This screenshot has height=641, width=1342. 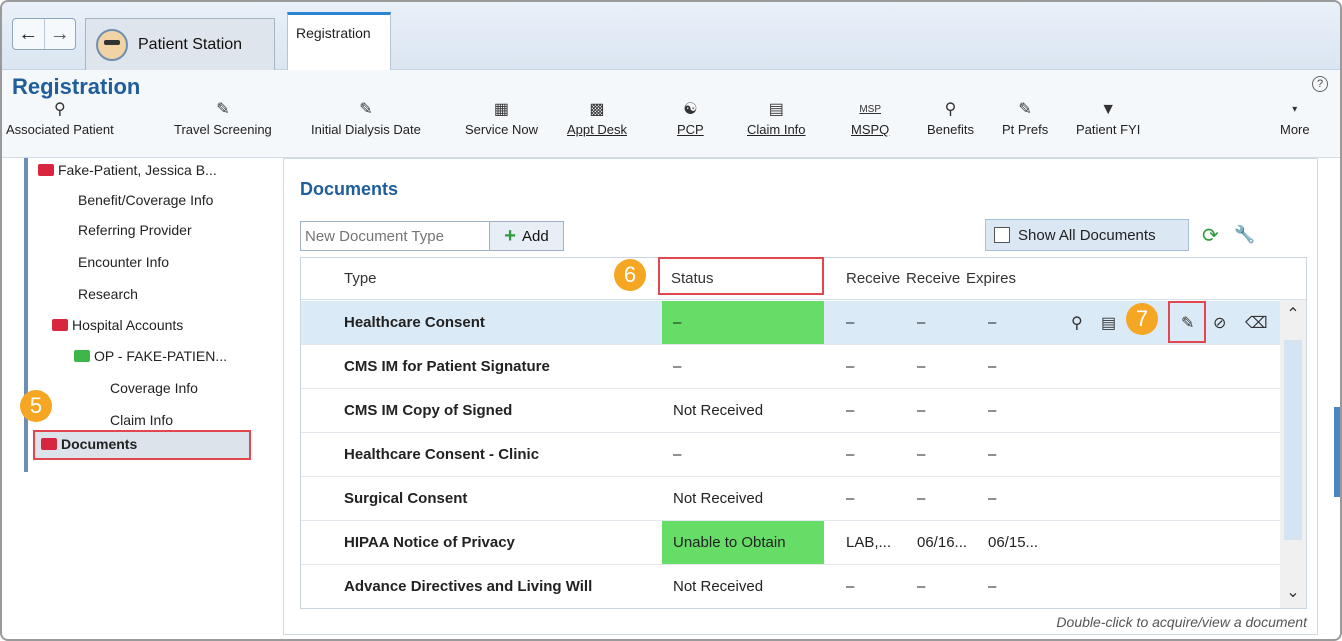 What do you see at coordinates (741, 276) in the screenshot?
I see `highlight-status-column` at bounding box center [741, 276].